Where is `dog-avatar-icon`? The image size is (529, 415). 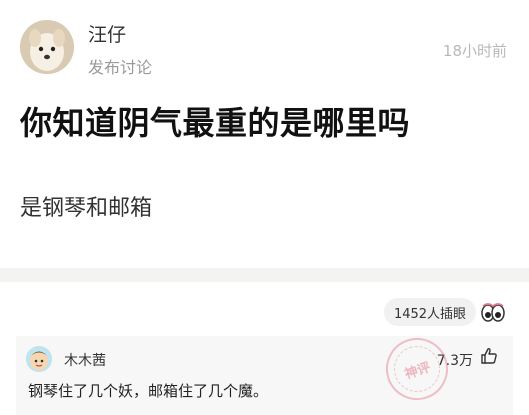
dog-avatar-icon is located at coordinates (47, 47).